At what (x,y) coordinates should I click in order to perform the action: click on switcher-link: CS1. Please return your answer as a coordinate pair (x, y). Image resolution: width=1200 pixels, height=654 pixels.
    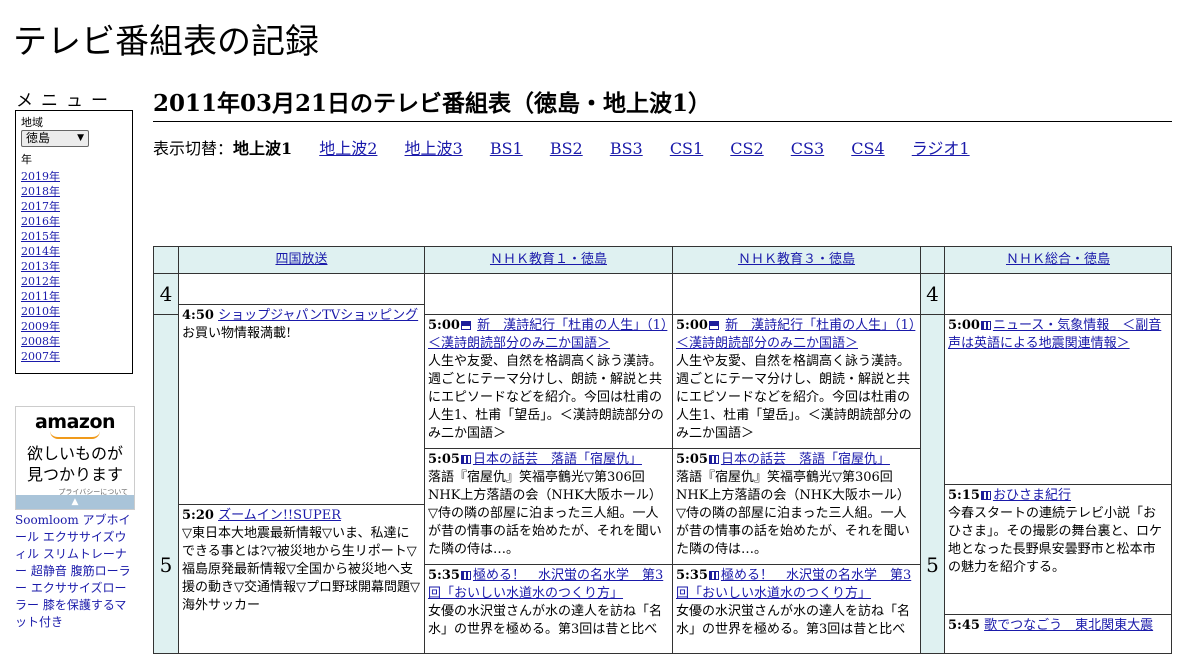
    Looking at the image, I should click on (686, 148).